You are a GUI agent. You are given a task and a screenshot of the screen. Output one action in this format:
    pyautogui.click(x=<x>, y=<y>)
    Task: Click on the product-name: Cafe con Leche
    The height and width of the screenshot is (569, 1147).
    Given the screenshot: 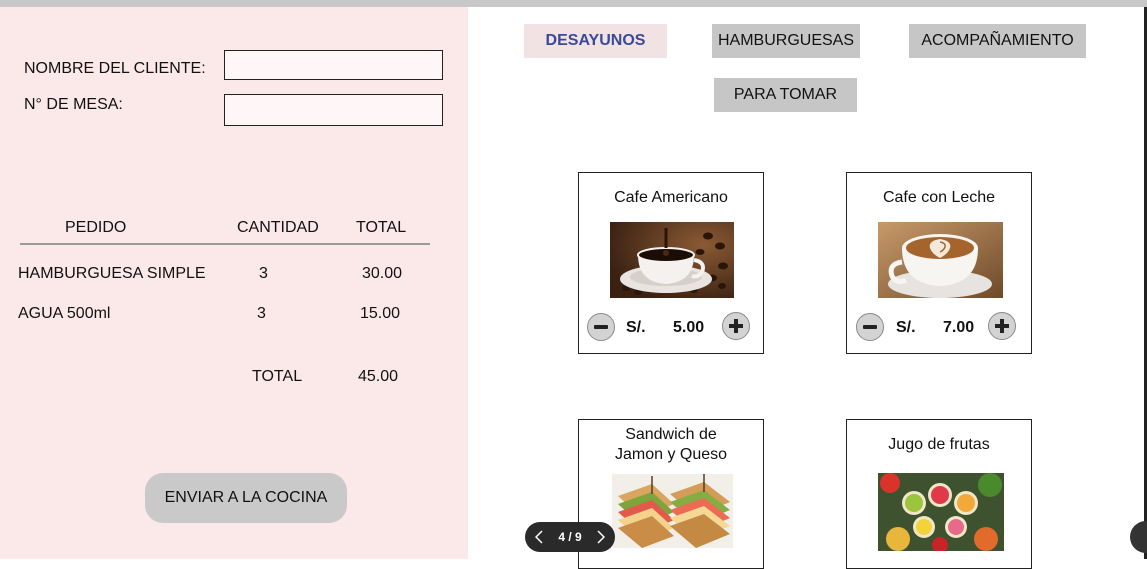 What is the action you would take?
    pyautogui.click(x=939, y=197)
    